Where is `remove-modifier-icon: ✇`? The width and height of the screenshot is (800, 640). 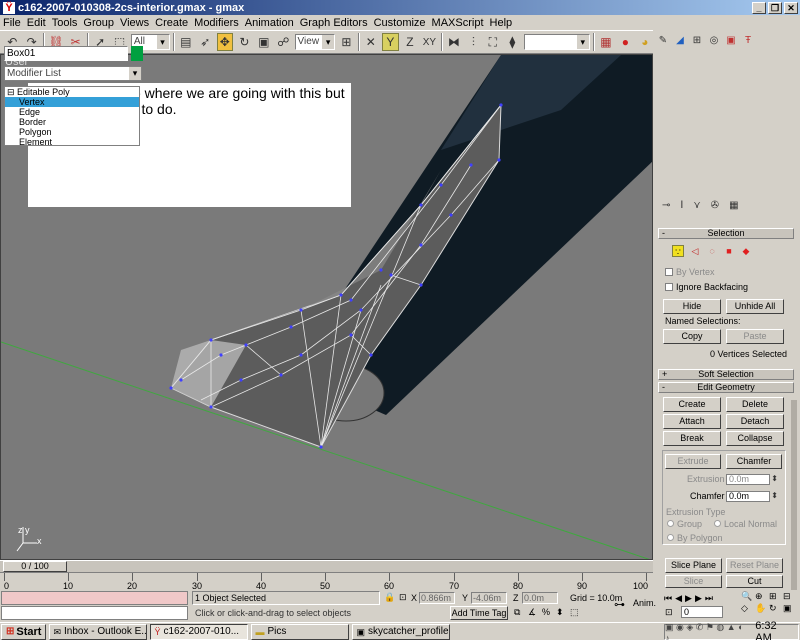
remove-modifier-icon: ✇ is located at coordinates (715, 205).